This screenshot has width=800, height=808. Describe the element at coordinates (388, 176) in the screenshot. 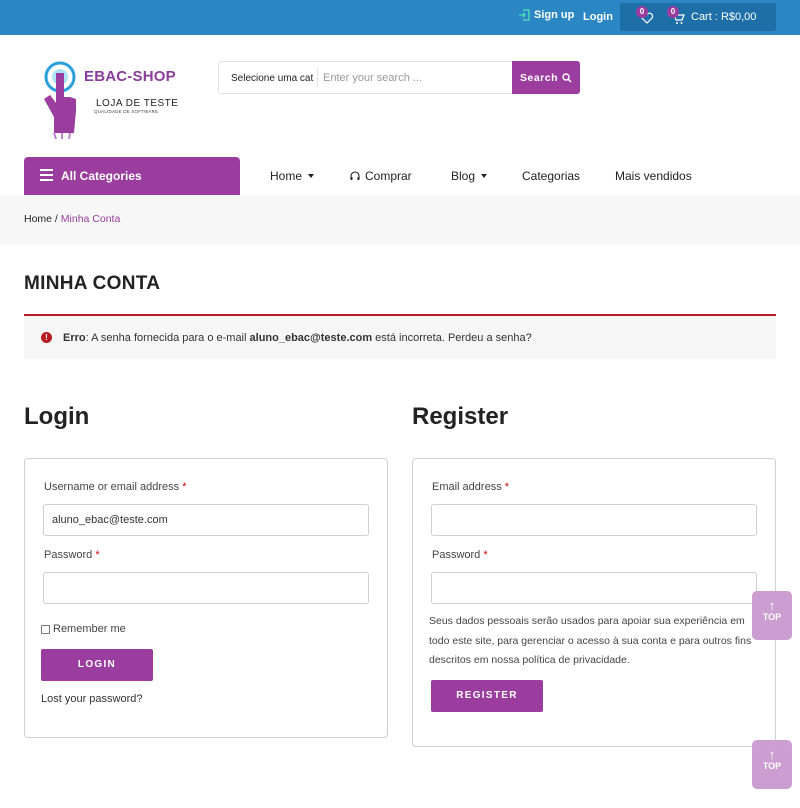

I see `nav-comprar-label: Comprar` at that location.